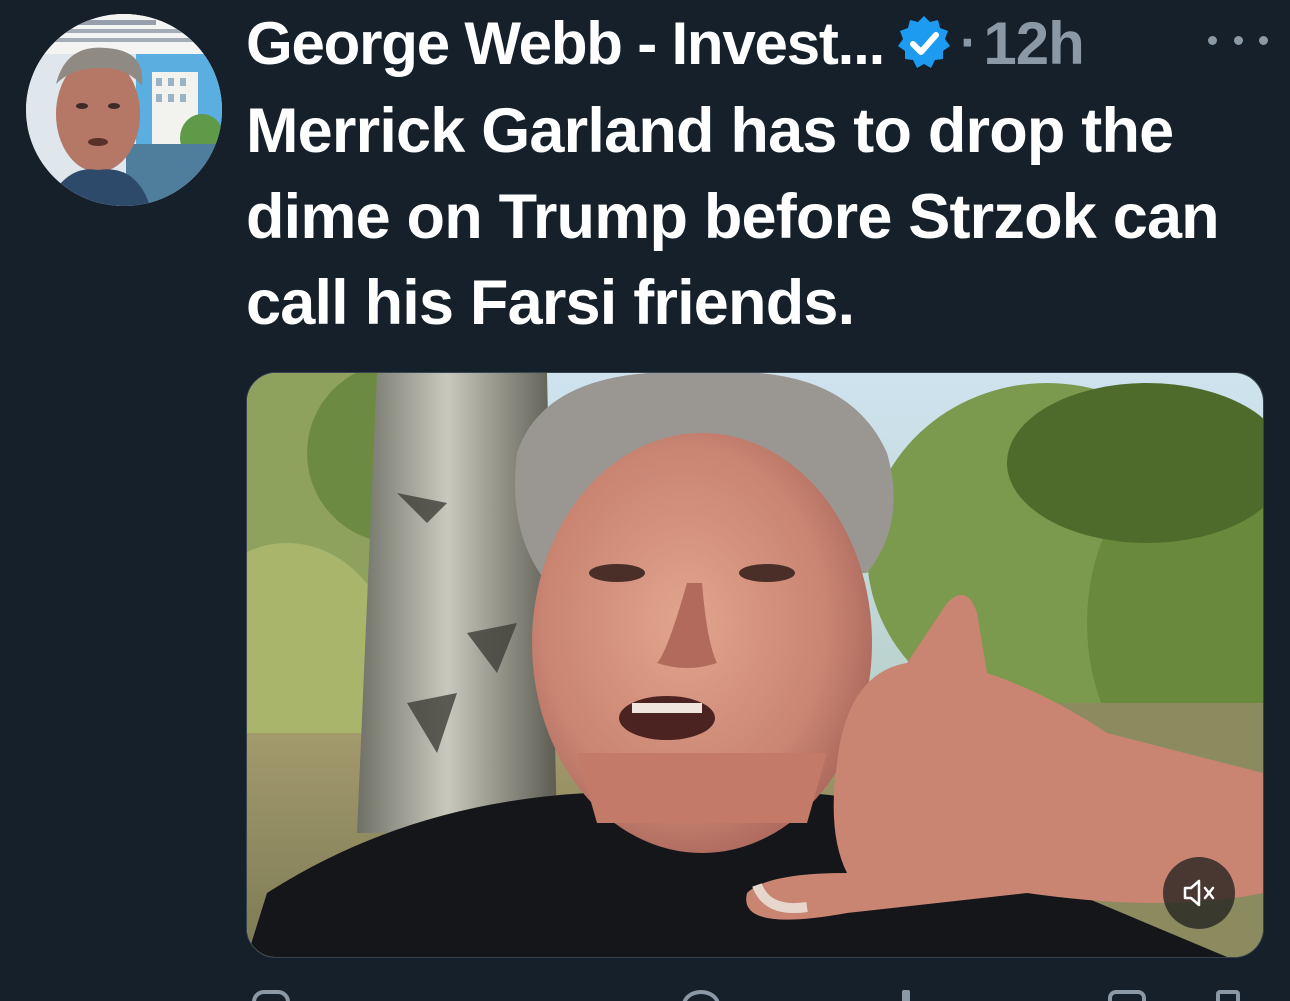 The image size is (1290, 1001). I want to click on tweet-timestamp: 12h, so click(1033, 43).